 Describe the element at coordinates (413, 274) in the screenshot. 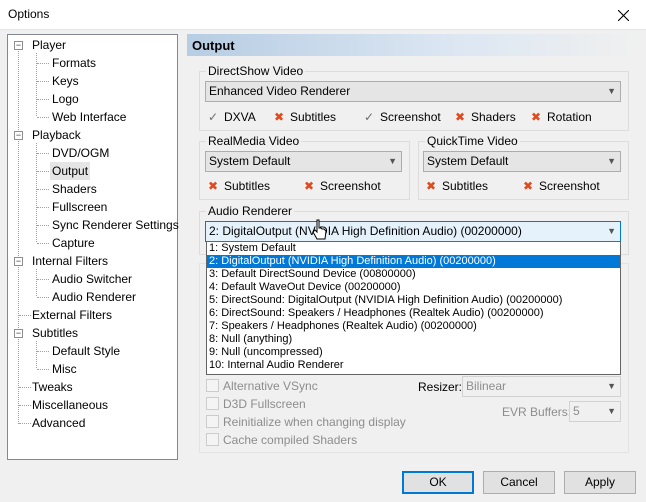

I see `dropdown-option: 3: Default DirectSound Device (00800000)` at that location.